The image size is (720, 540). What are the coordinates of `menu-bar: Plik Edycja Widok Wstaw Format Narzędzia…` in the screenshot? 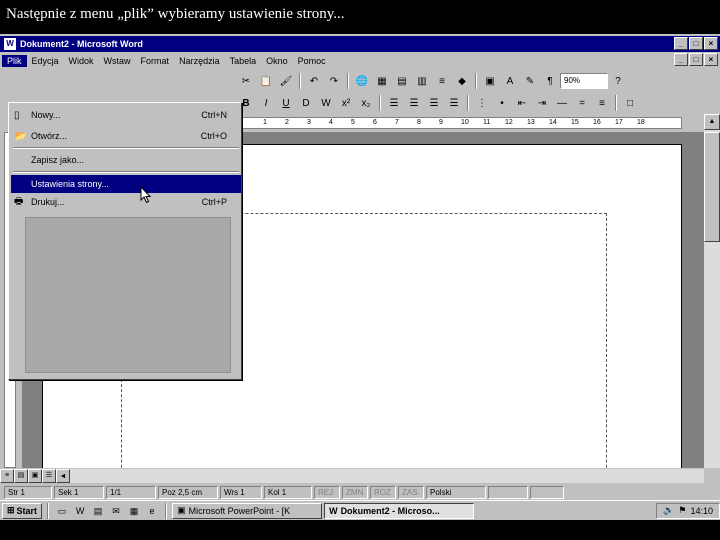 It's located at (360, 61).